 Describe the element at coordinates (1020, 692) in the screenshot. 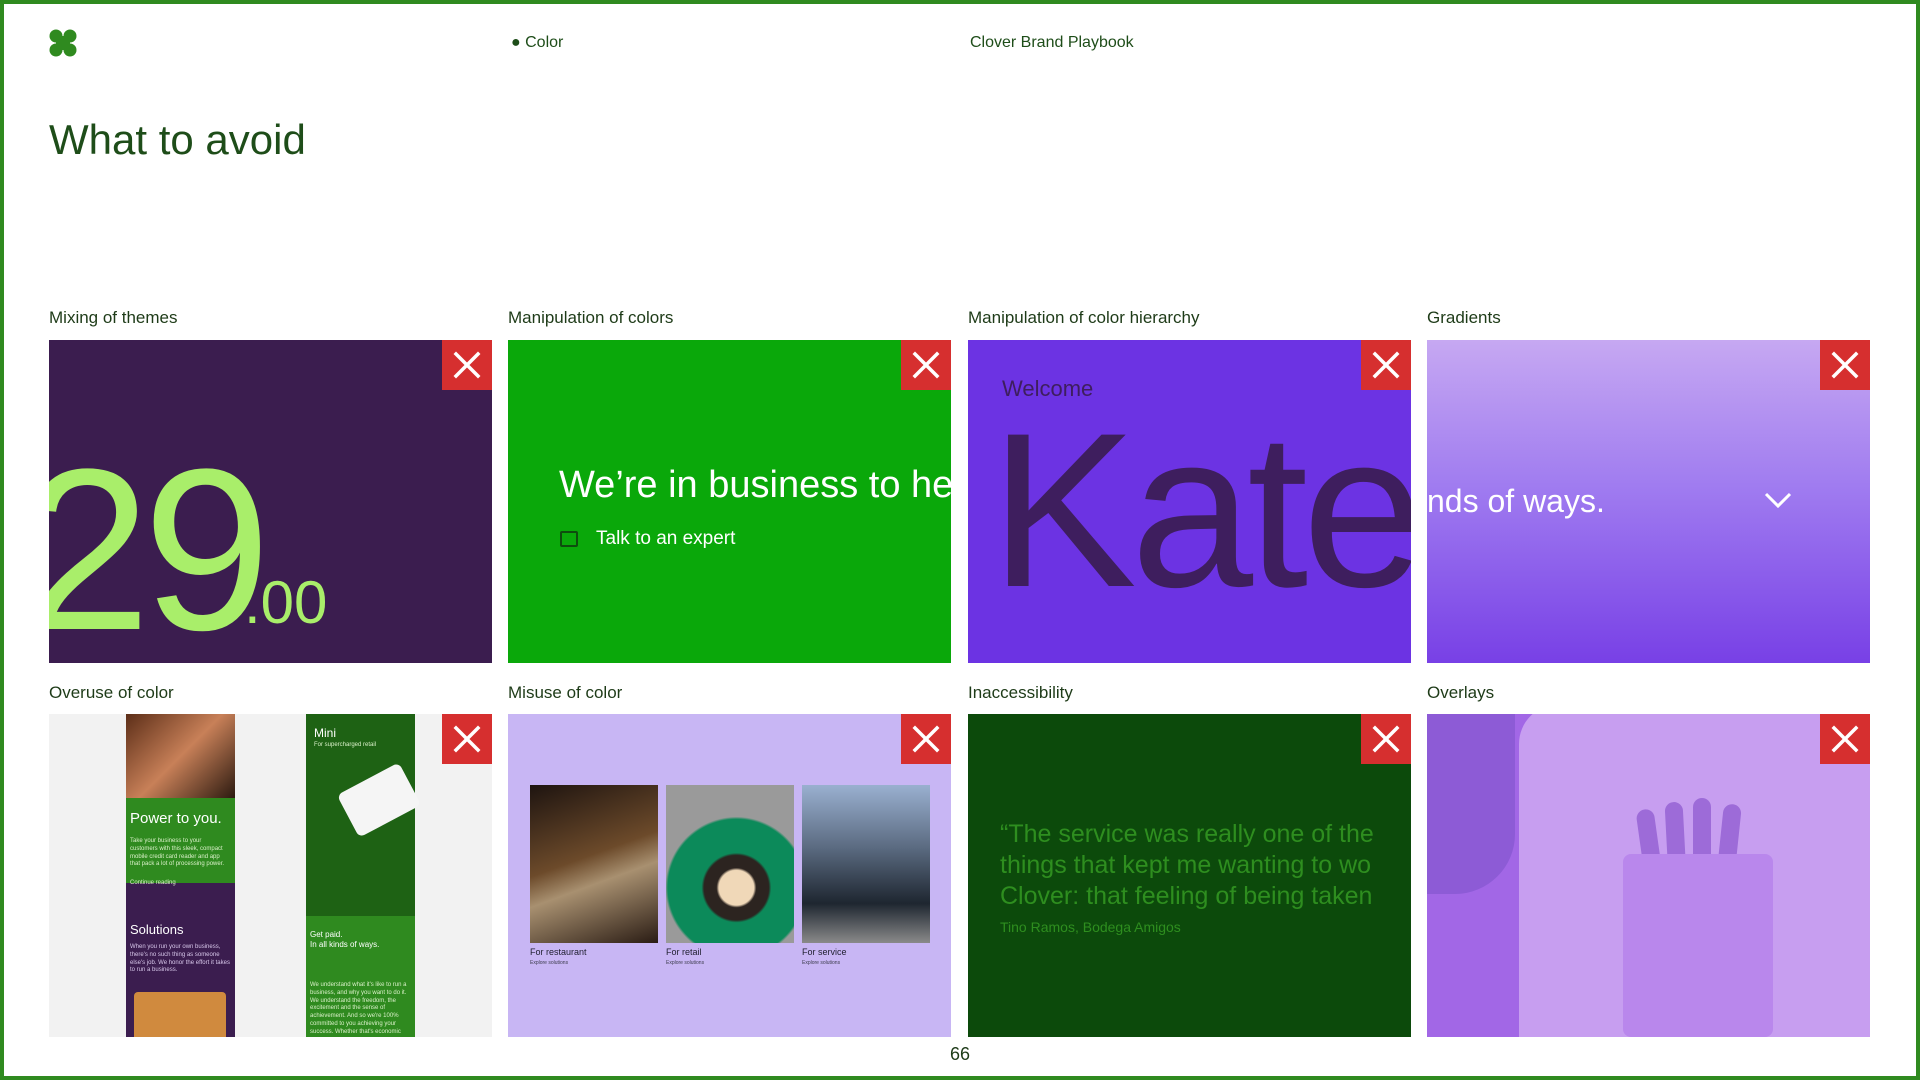

I see `example-label: Inaccessibility` at that location.